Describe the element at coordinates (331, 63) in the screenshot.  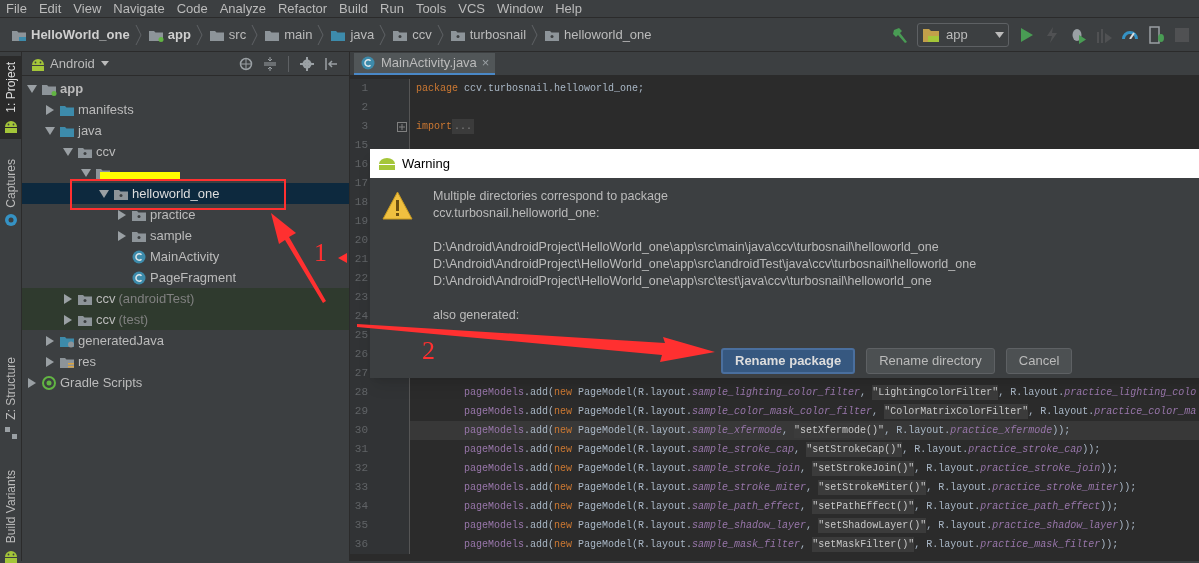
I see `hide-panel-icon` at that location.